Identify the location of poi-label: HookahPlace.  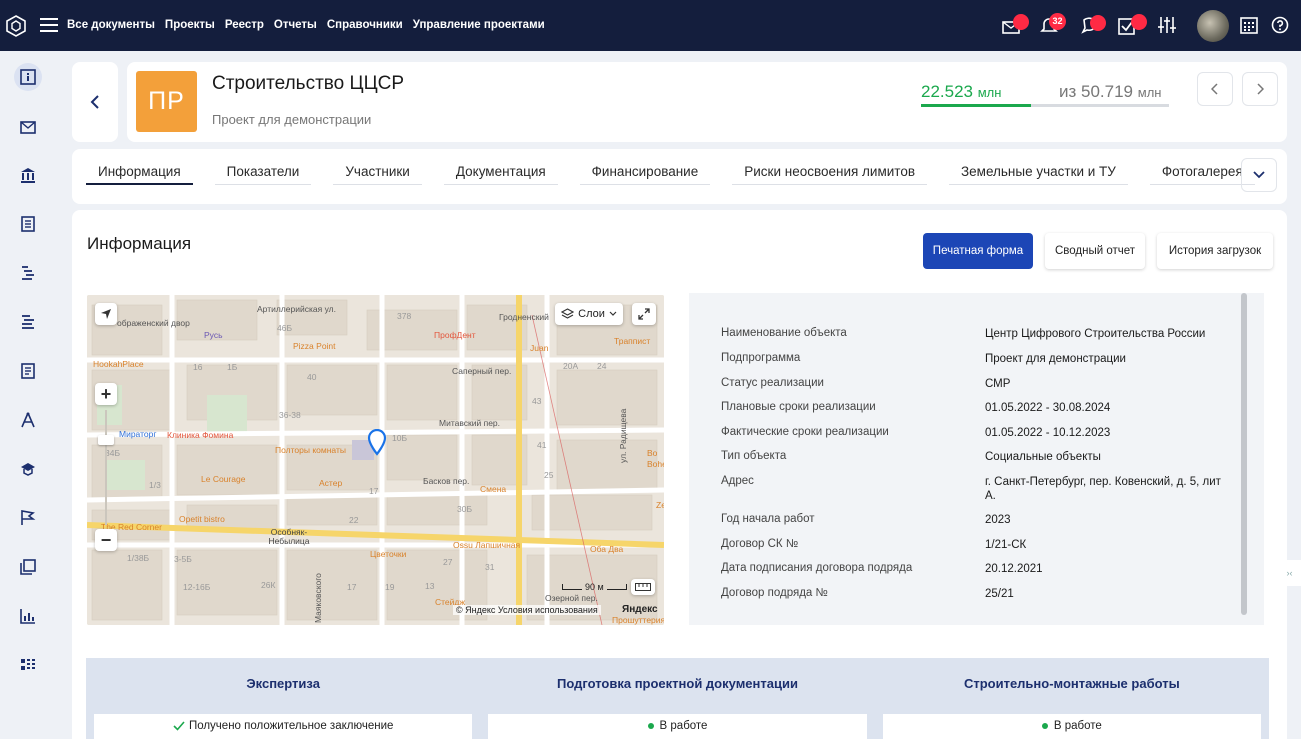
(118, 364).